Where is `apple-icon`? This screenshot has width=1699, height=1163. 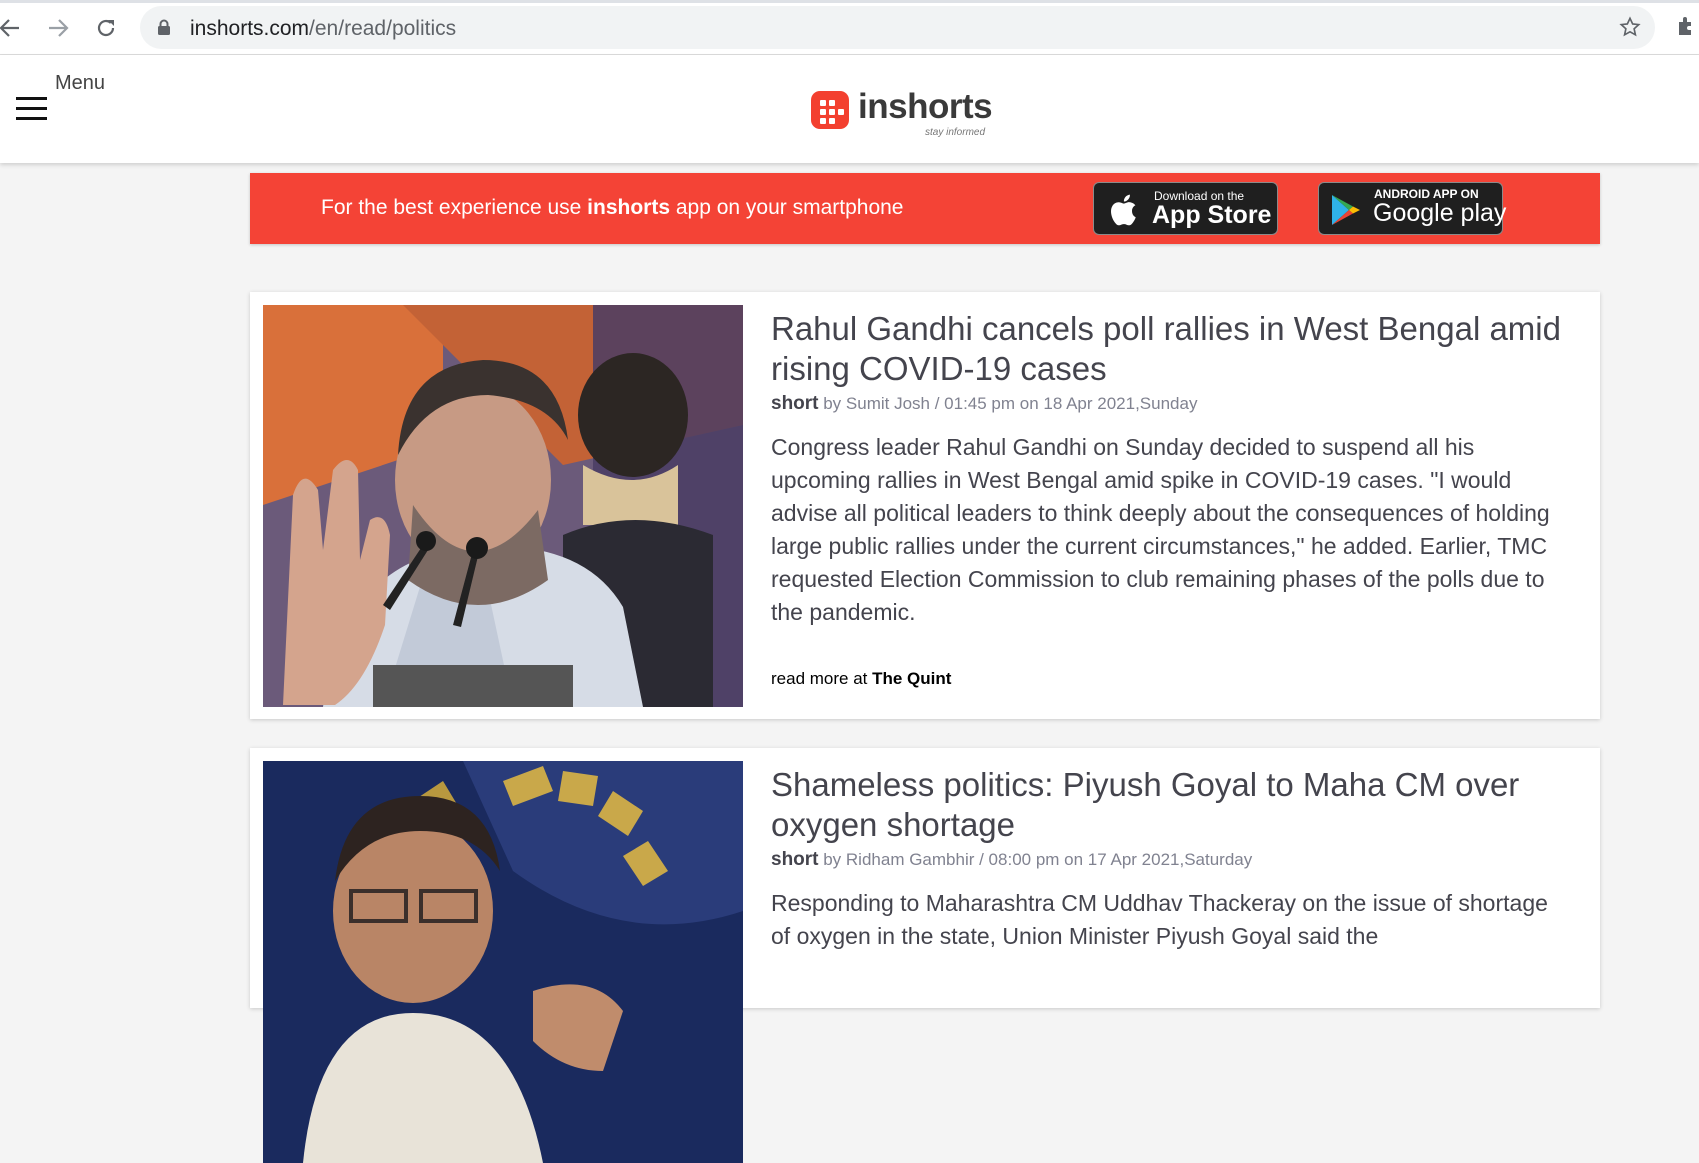
apple-icon is located at coordinates (1123, 210).